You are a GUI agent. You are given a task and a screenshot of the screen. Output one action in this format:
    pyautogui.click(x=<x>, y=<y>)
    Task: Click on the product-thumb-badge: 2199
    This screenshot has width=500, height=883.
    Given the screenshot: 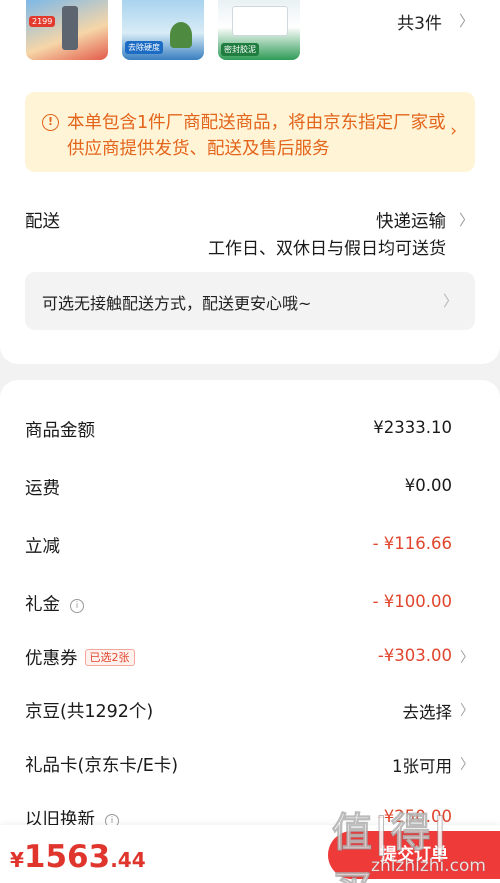 What is the action you would take?
    pyautogui.click(x=42, y=21)
    